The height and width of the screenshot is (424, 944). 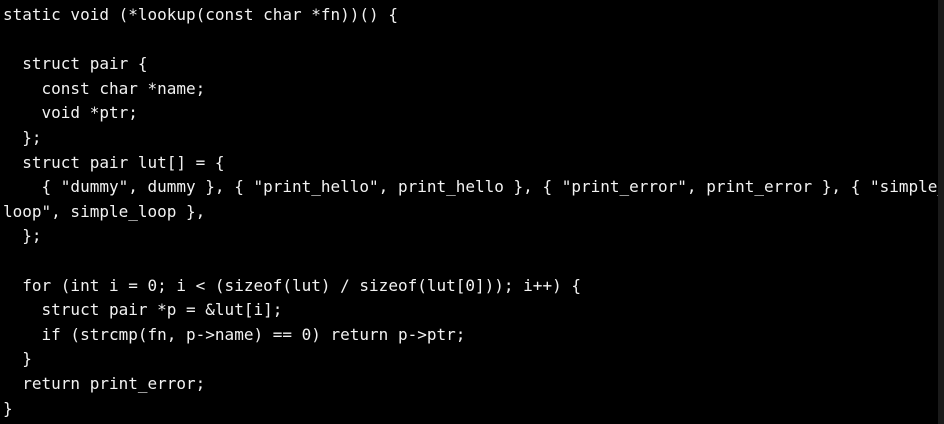 I want to click on code-line-5: void *ptr;, so click(x=70, y=113).